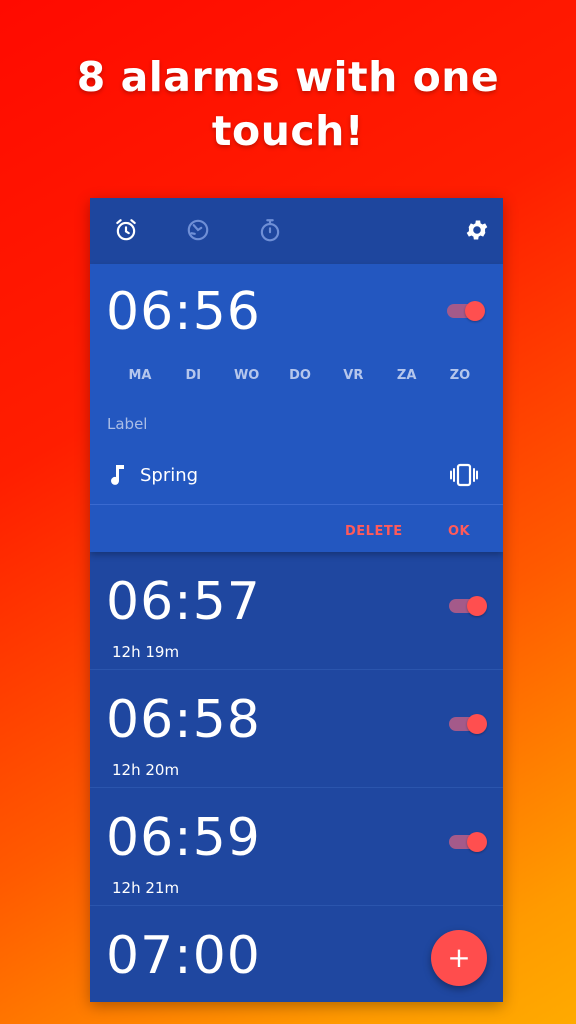 The width and height of the screenshot is (576, 1024). Describe the element at coordinates (296, 847) in the screenshot. I see `alarm-row: 06:59 12h 21m` at that location.